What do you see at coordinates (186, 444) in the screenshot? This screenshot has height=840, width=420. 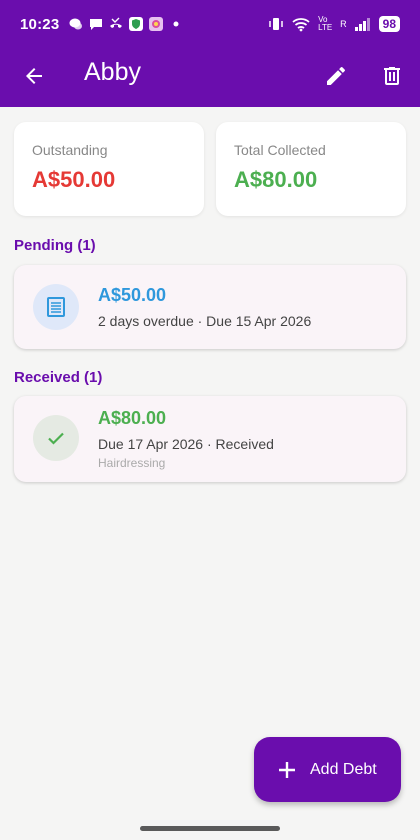 I see `debt-due-info: Due 17 Apr 2026 · Received` at bounding box center [186, 444].